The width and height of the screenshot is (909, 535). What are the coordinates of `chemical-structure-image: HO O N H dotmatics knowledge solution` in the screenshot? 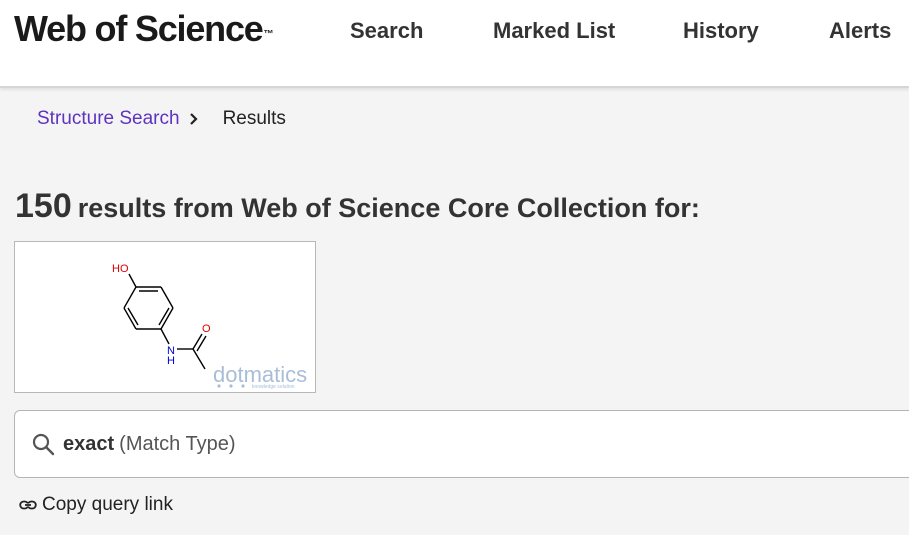 It's located at (165, 317).